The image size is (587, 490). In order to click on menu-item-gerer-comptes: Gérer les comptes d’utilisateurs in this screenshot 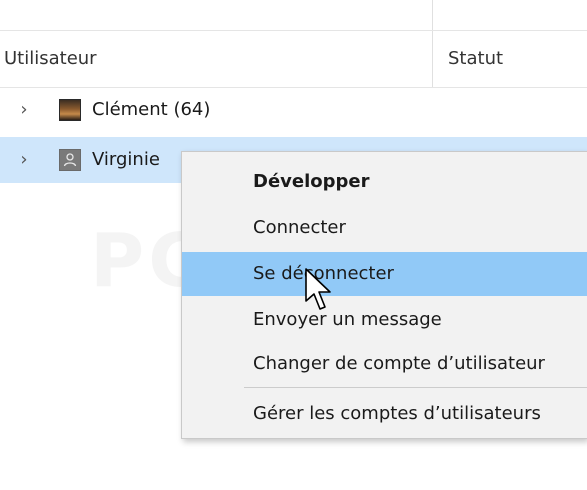, I will do `click(384, 414)`.